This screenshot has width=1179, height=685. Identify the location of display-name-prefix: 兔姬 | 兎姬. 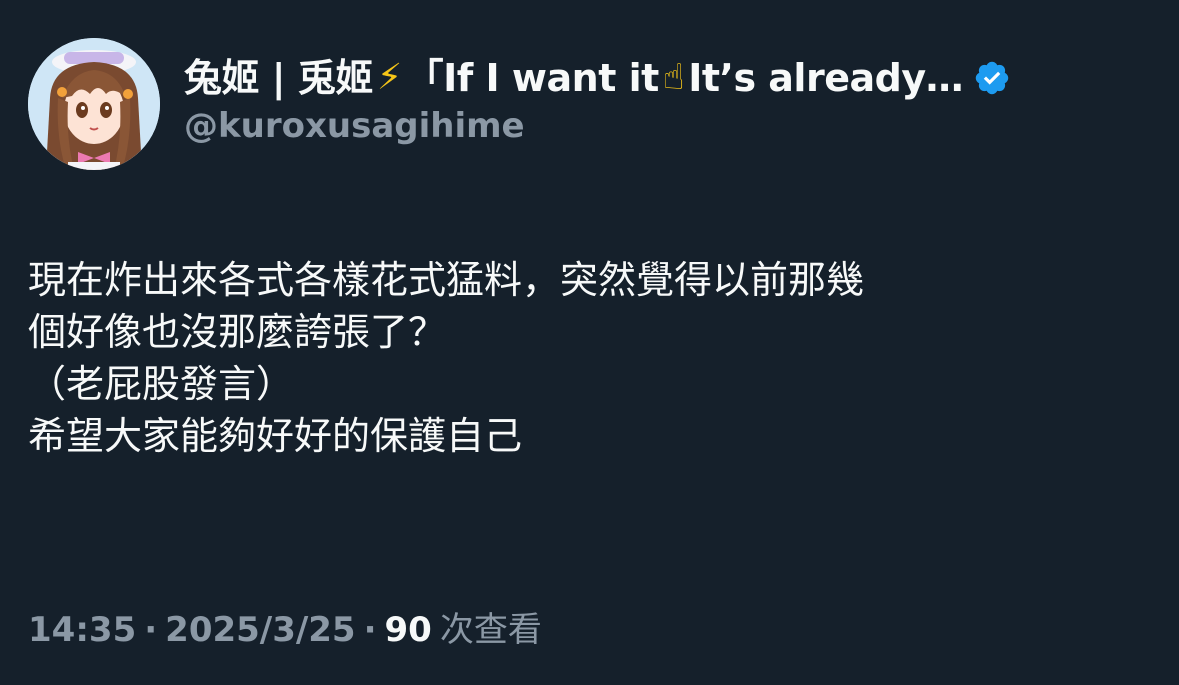
(278, 78).